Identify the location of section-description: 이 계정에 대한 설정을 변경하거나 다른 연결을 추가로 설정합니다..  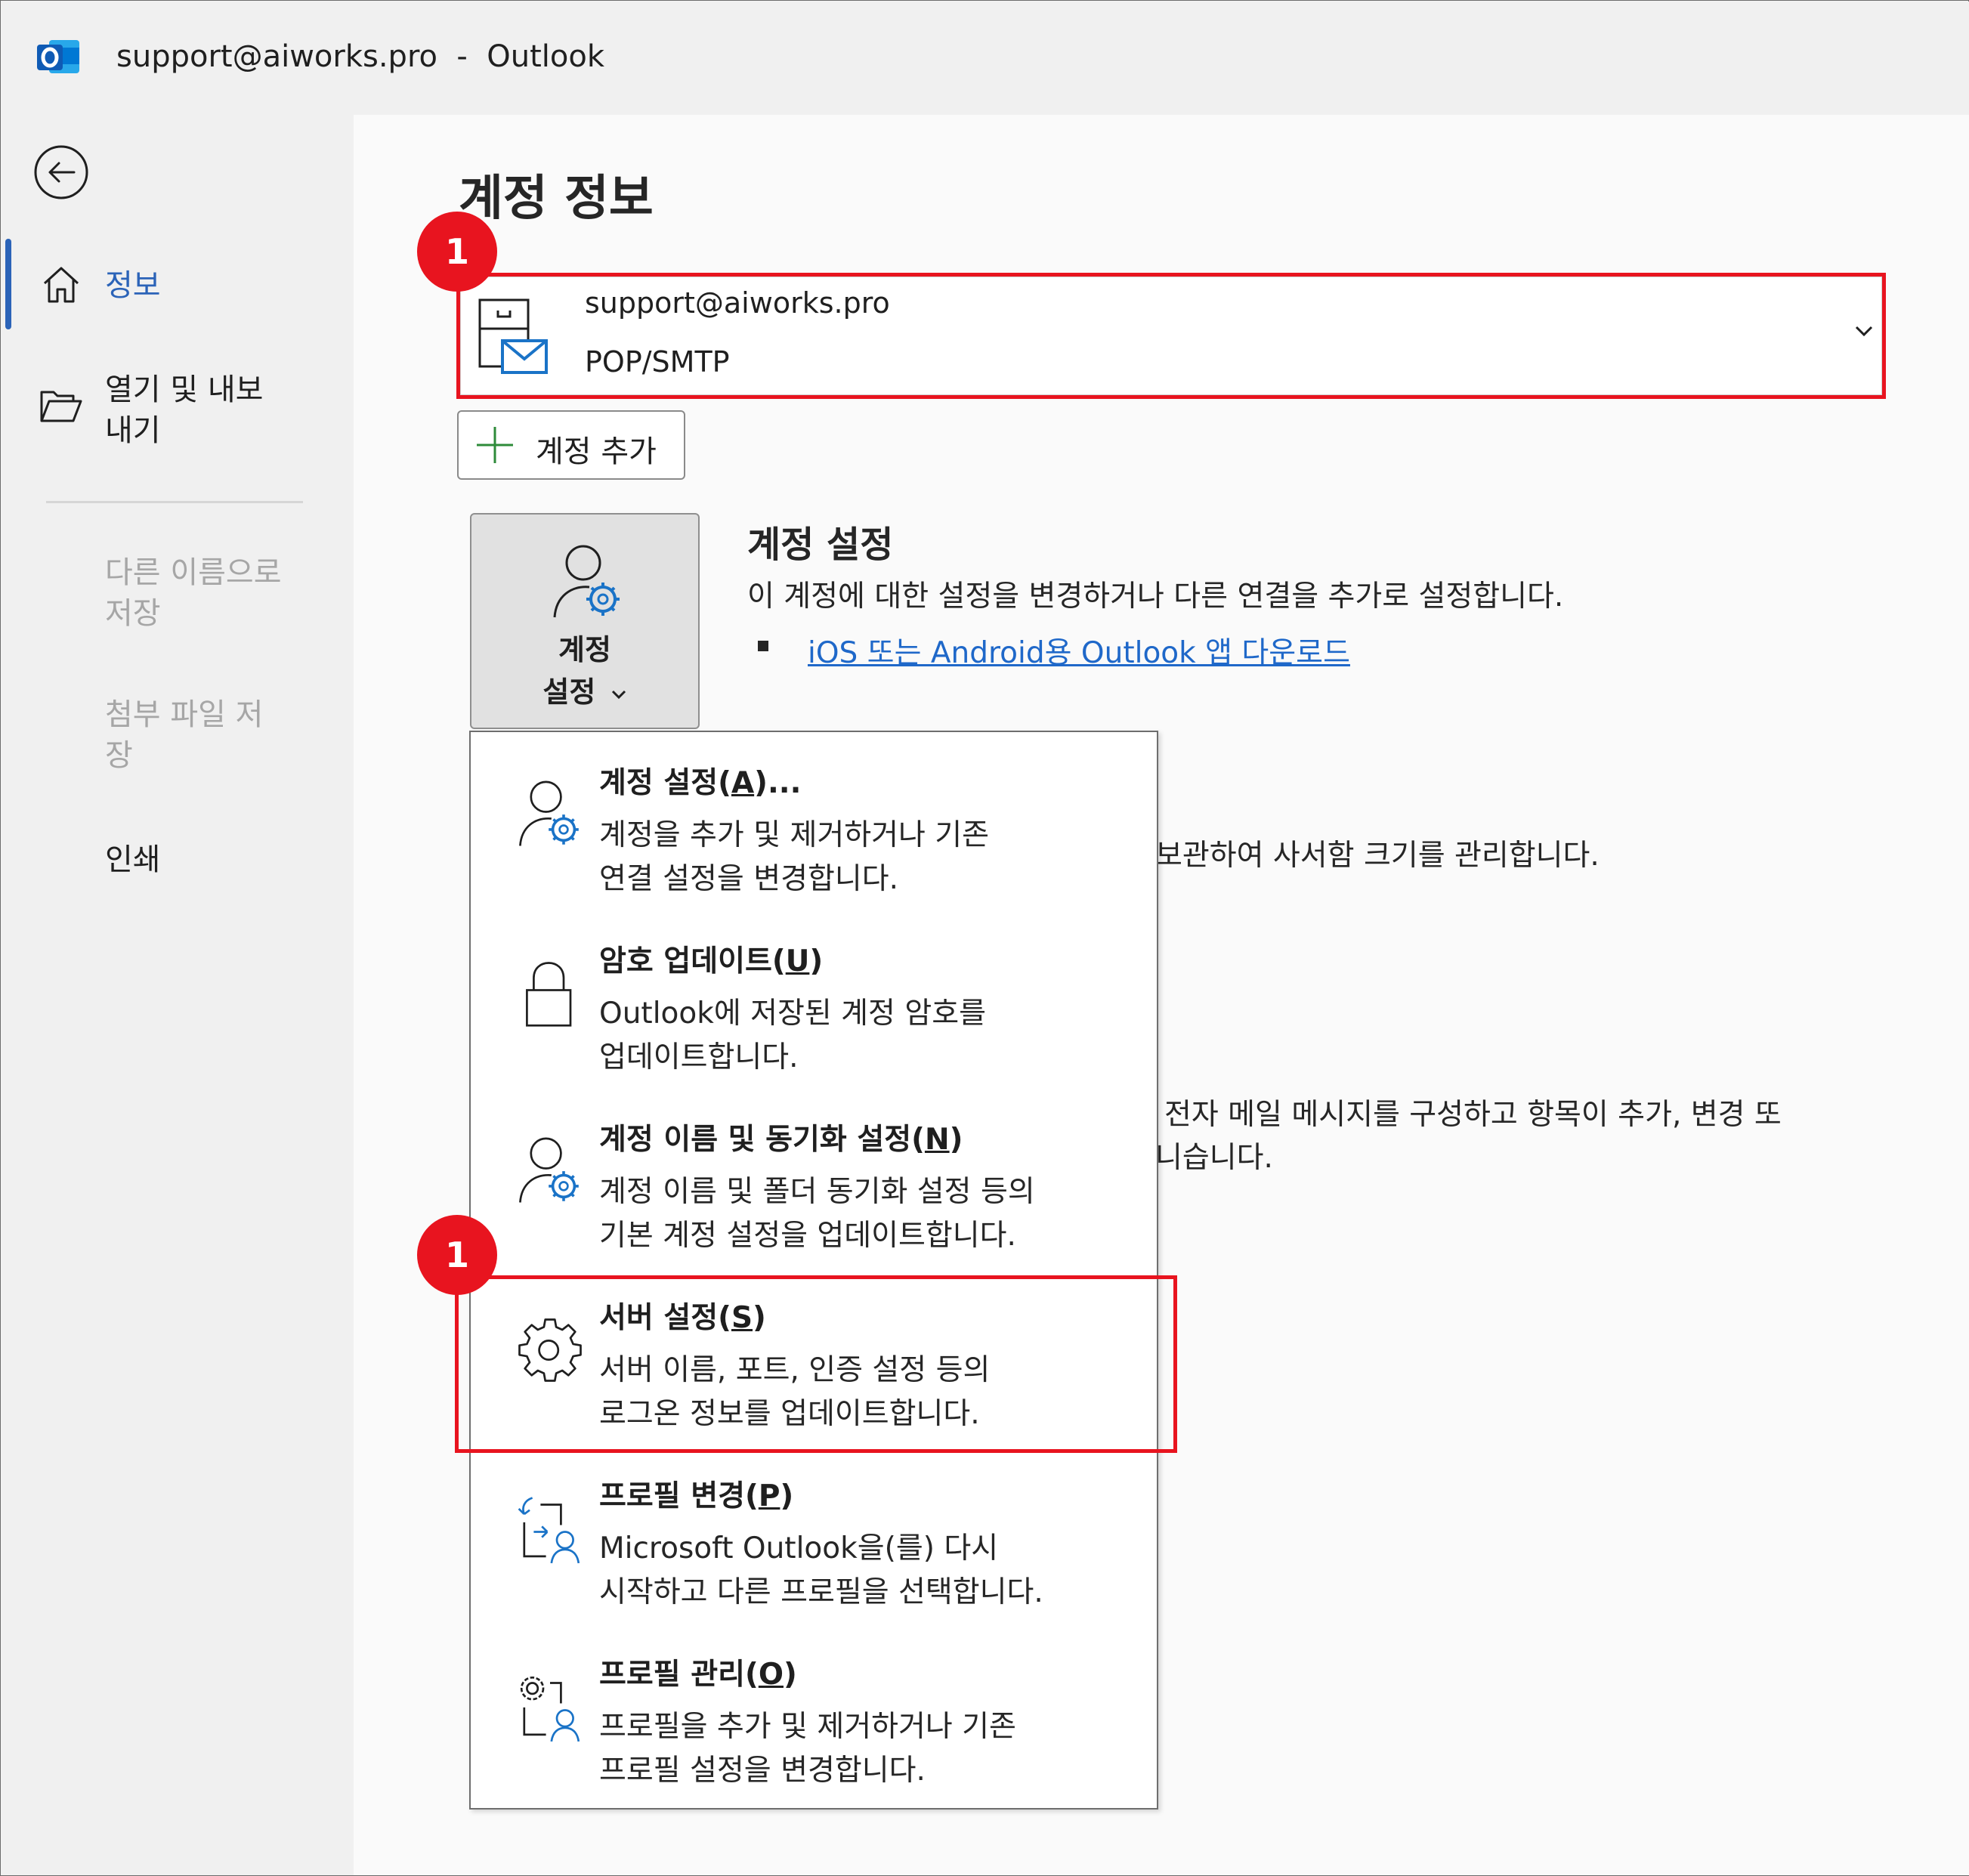
(1155, 596).